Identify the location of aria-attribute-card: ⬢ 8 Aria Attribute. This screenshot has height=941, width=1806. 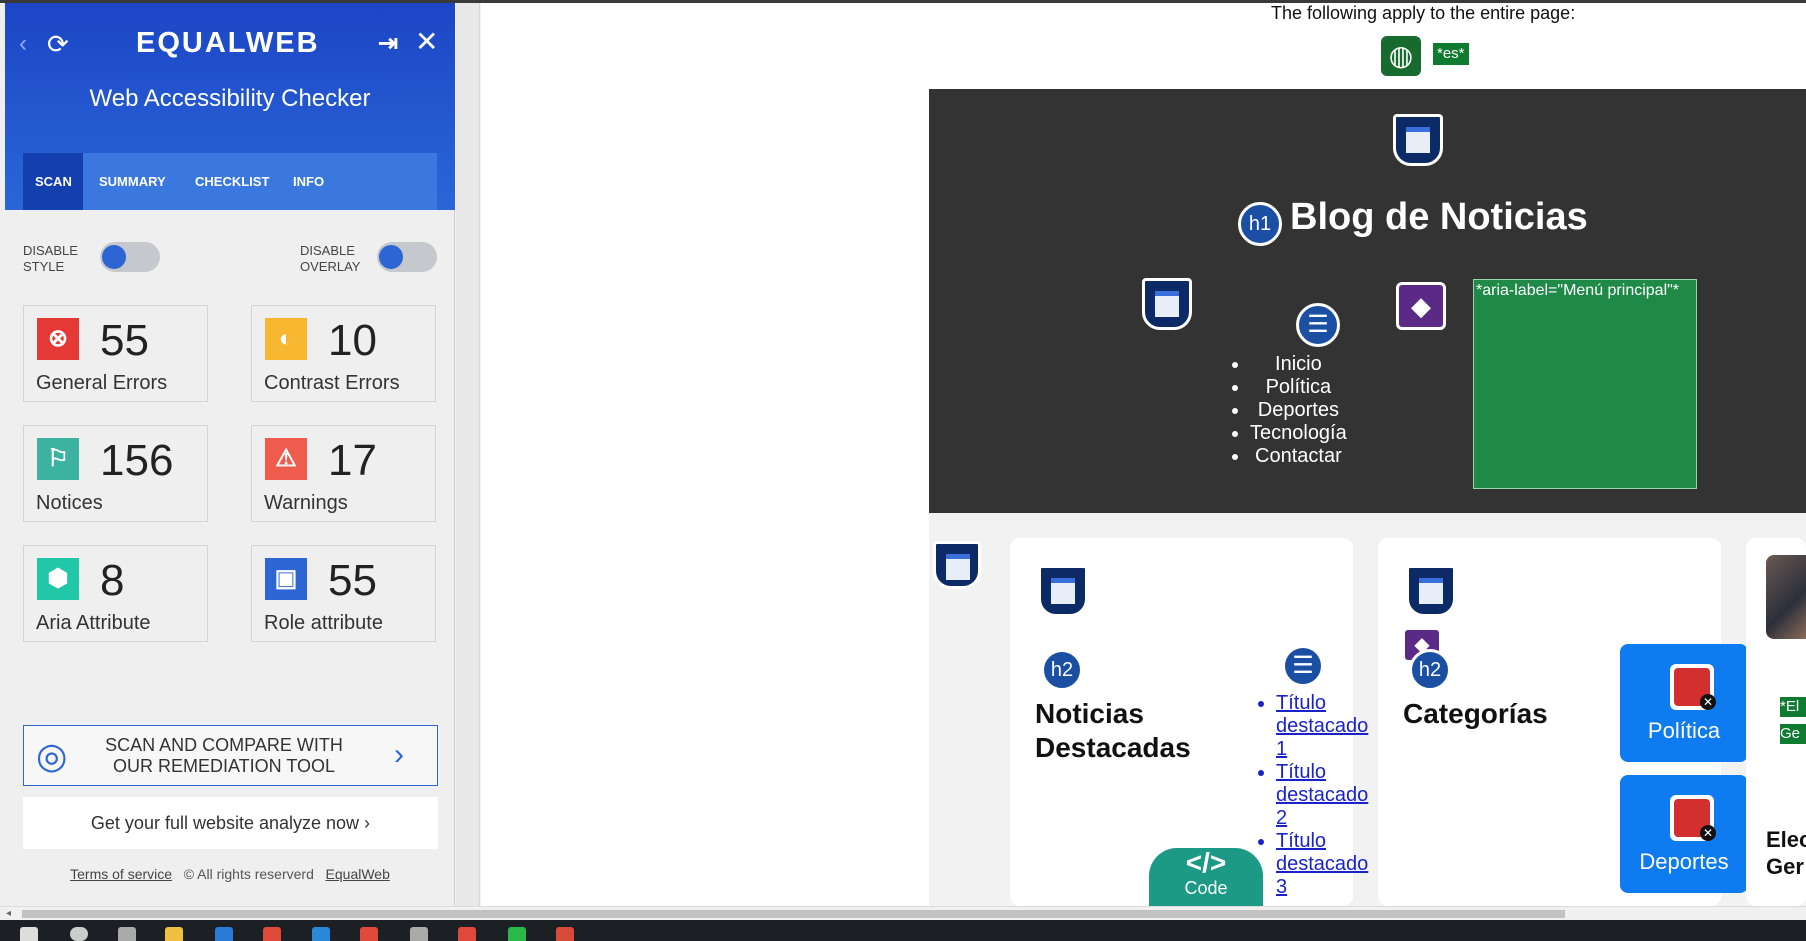
(115, 593).